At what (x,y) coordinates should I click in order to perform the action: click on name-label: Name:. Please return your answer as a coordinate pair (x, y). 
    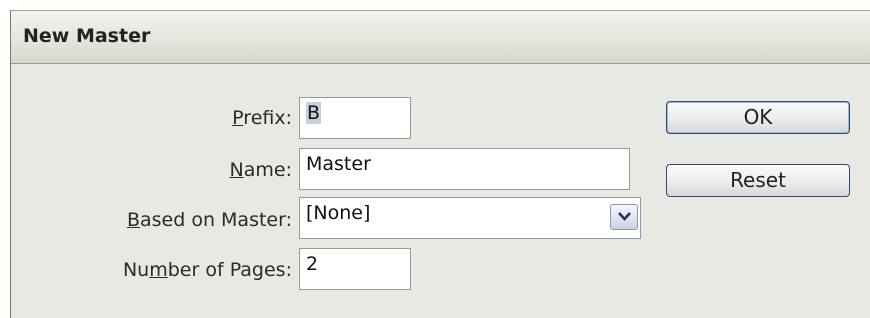
    Looking at the image, I should click on (260, 170).